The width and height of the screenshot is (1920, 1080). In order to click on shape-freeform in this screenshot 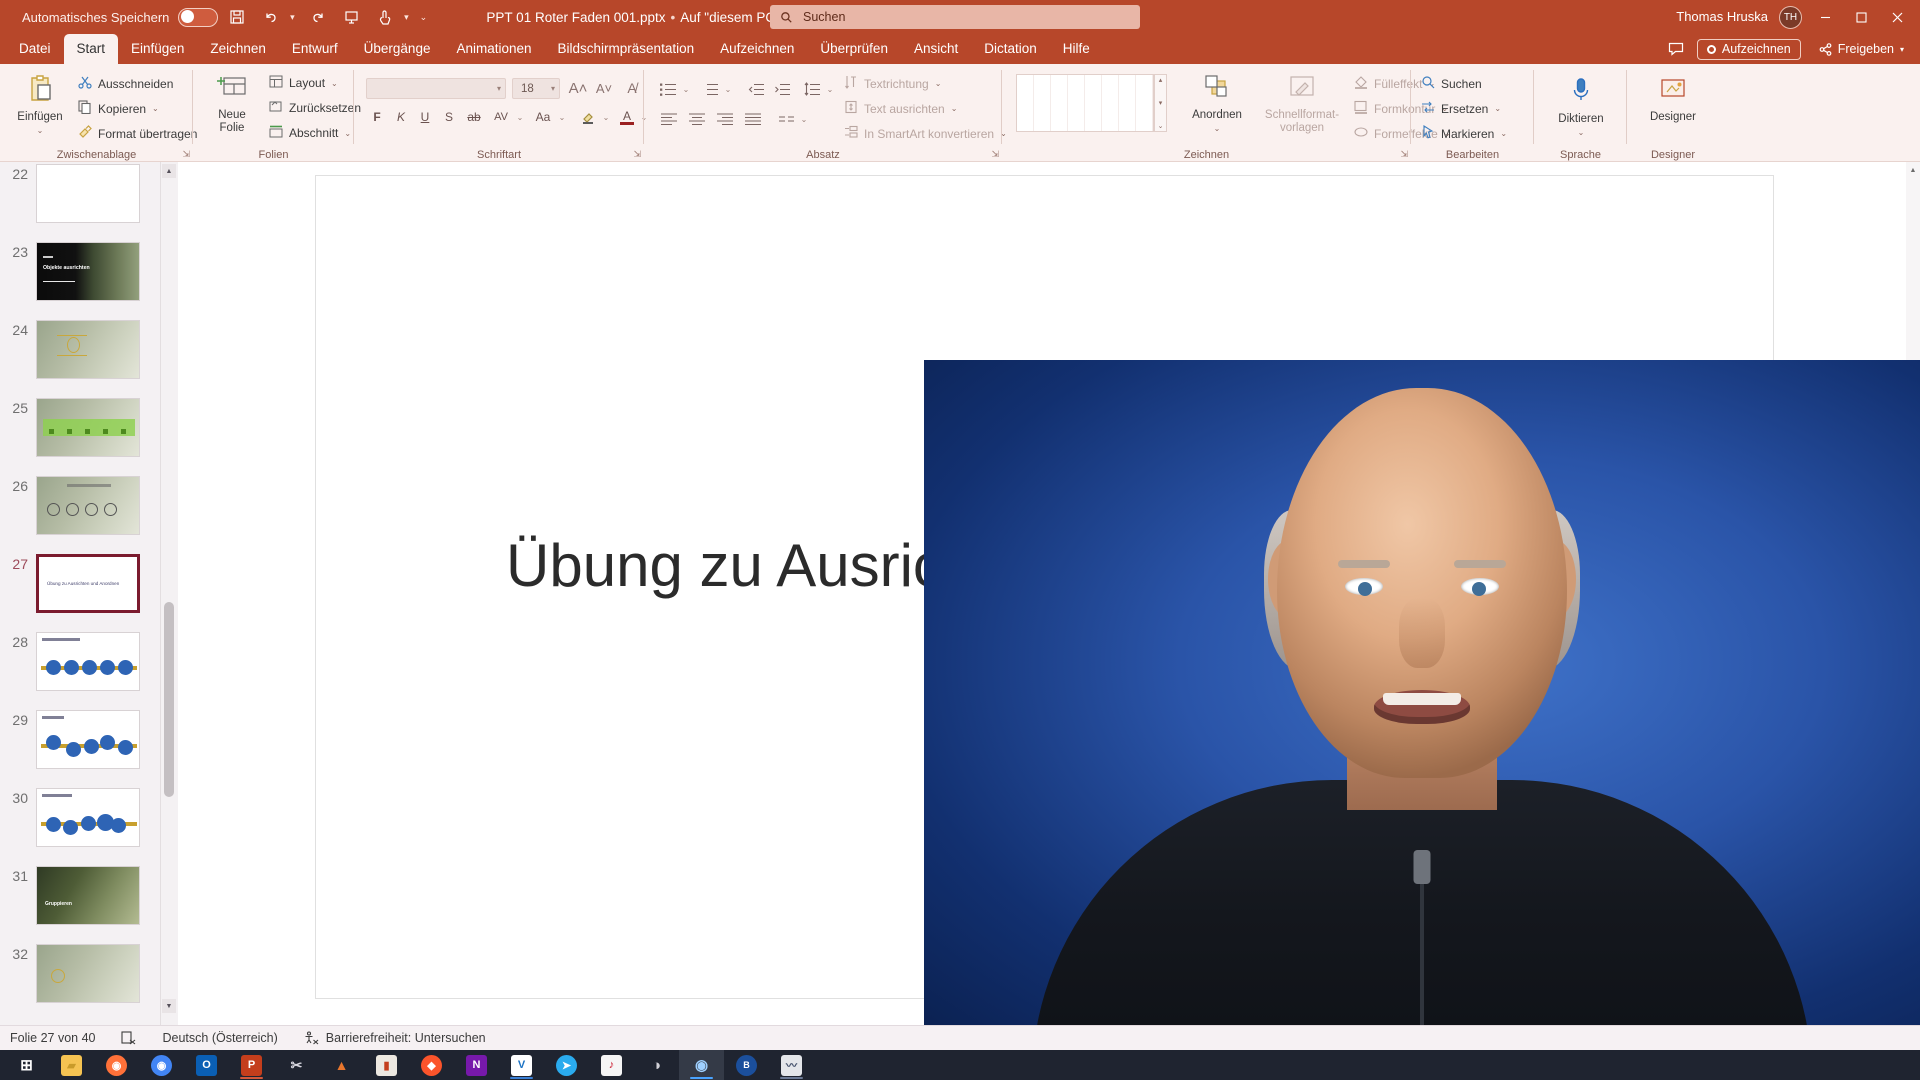, I will do `click(1042, 121)`.